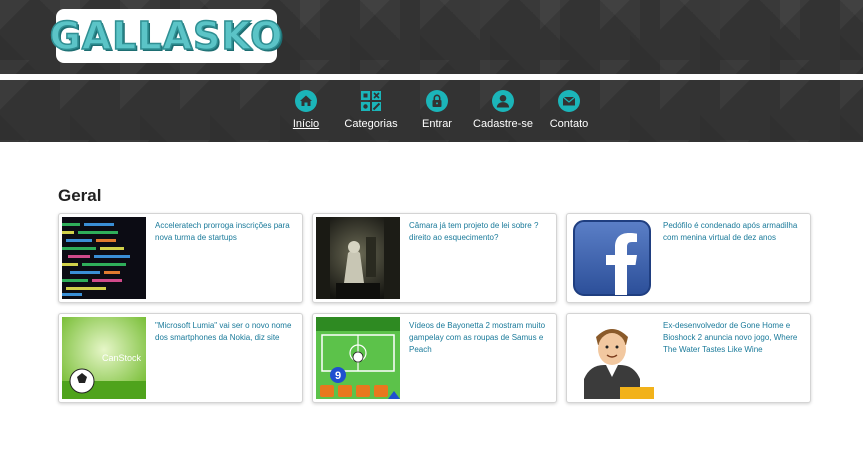 The height and width of the screenshot is (450, 863). What do you see at coordinates (122, 358) in the screenshot?
I see `watermark-text: CanStock` at bounding box center [122, 358].